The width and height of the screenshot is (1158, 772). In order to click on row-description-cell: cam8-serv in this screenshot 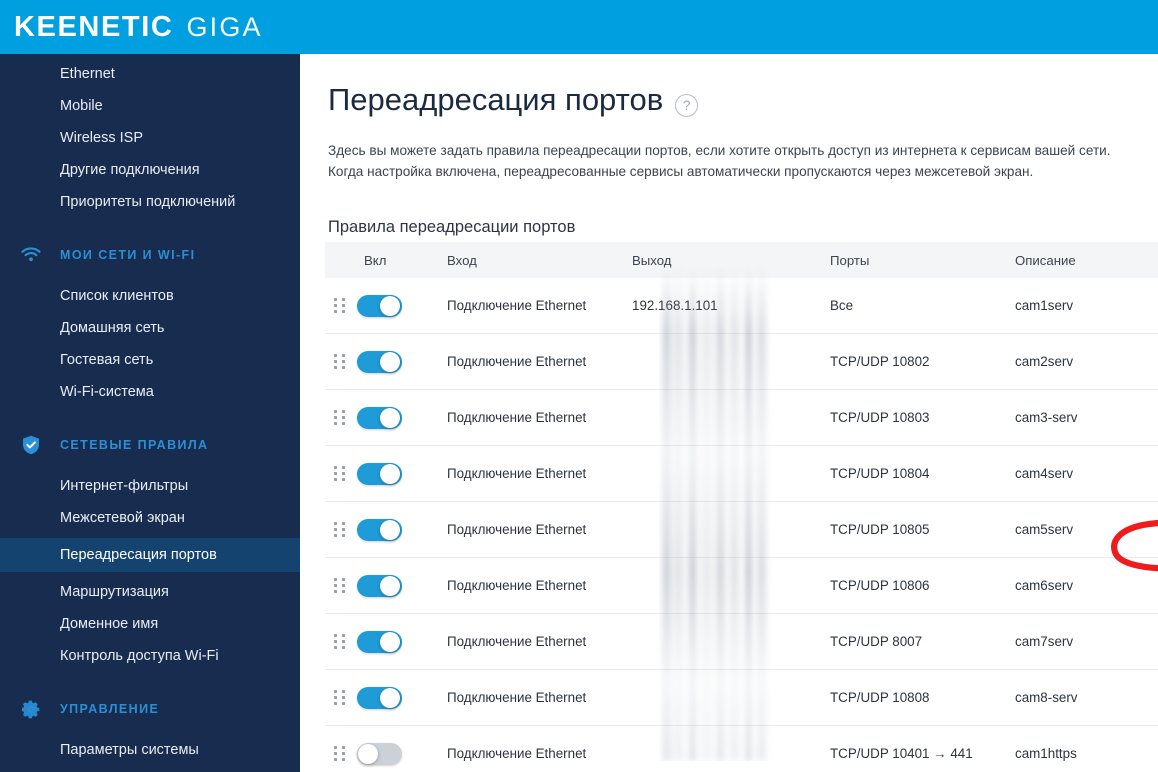, I will do `click(1046, 697)`.